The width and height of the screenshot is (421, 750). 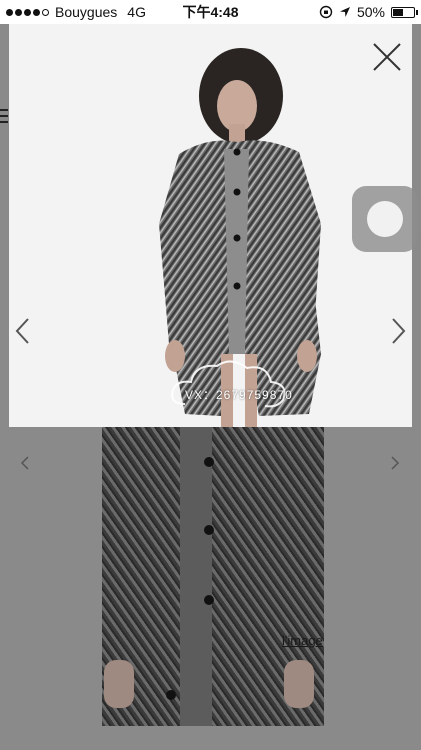 I want to click on battery-percent: 50%, so click(x=370, y=12).